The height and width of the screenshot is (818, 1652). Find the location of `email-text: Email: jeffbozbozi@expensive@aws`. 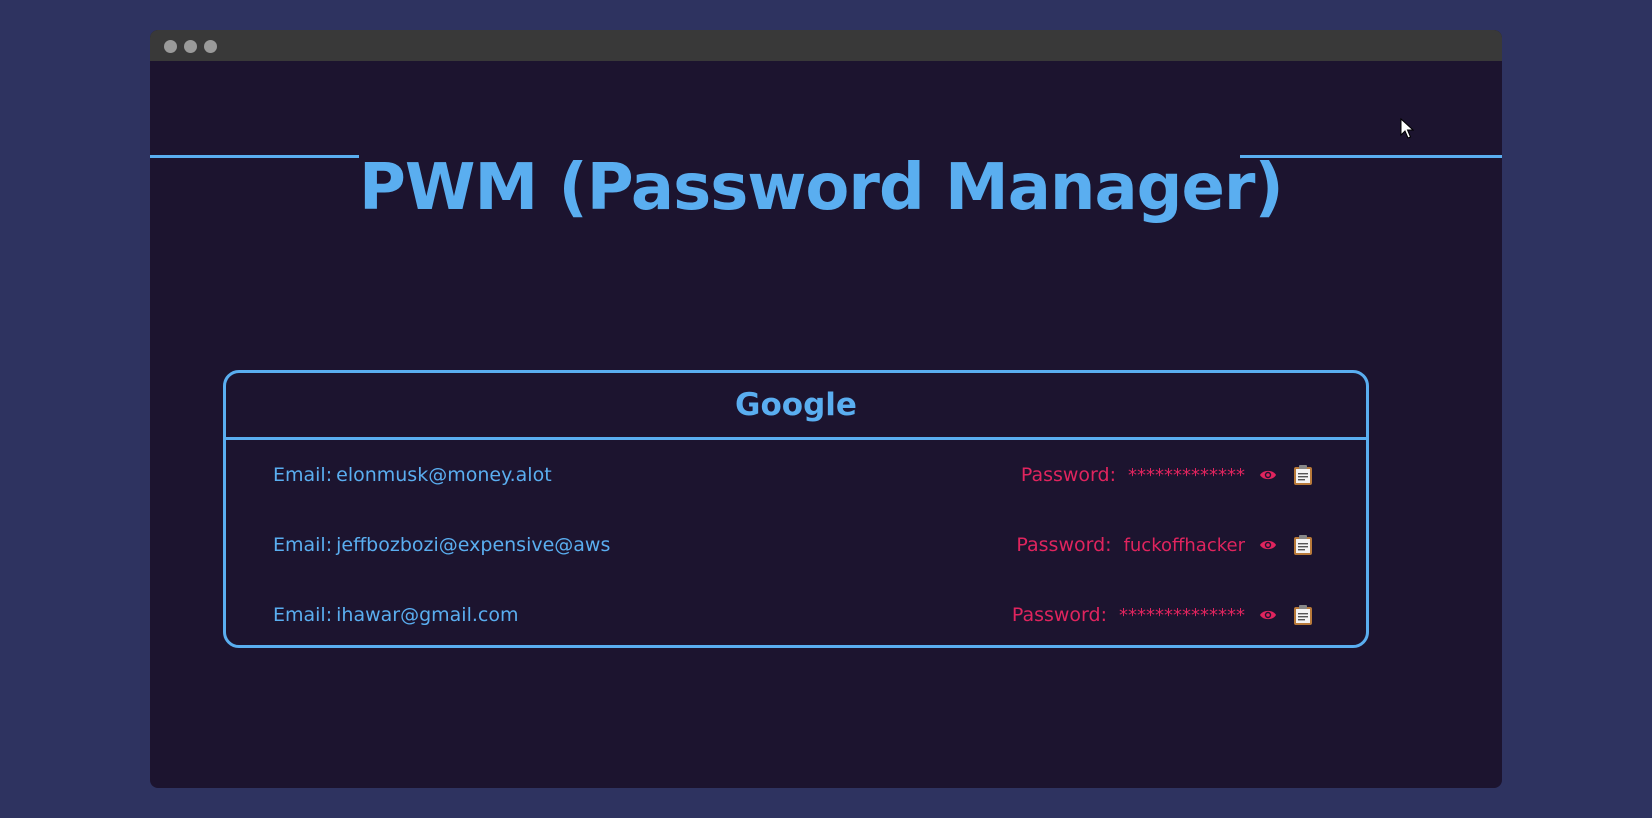

email-text: Email: jeffbozbozi@expensive@aws is located at coordinates (441, 545).